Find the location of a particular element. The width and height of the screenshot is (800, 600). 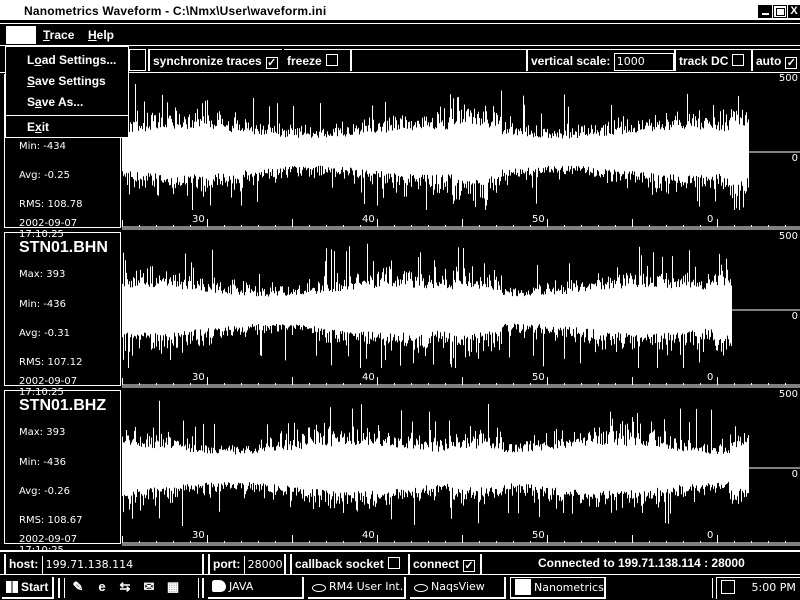

minimize-button is located at coordinates (765, 11).